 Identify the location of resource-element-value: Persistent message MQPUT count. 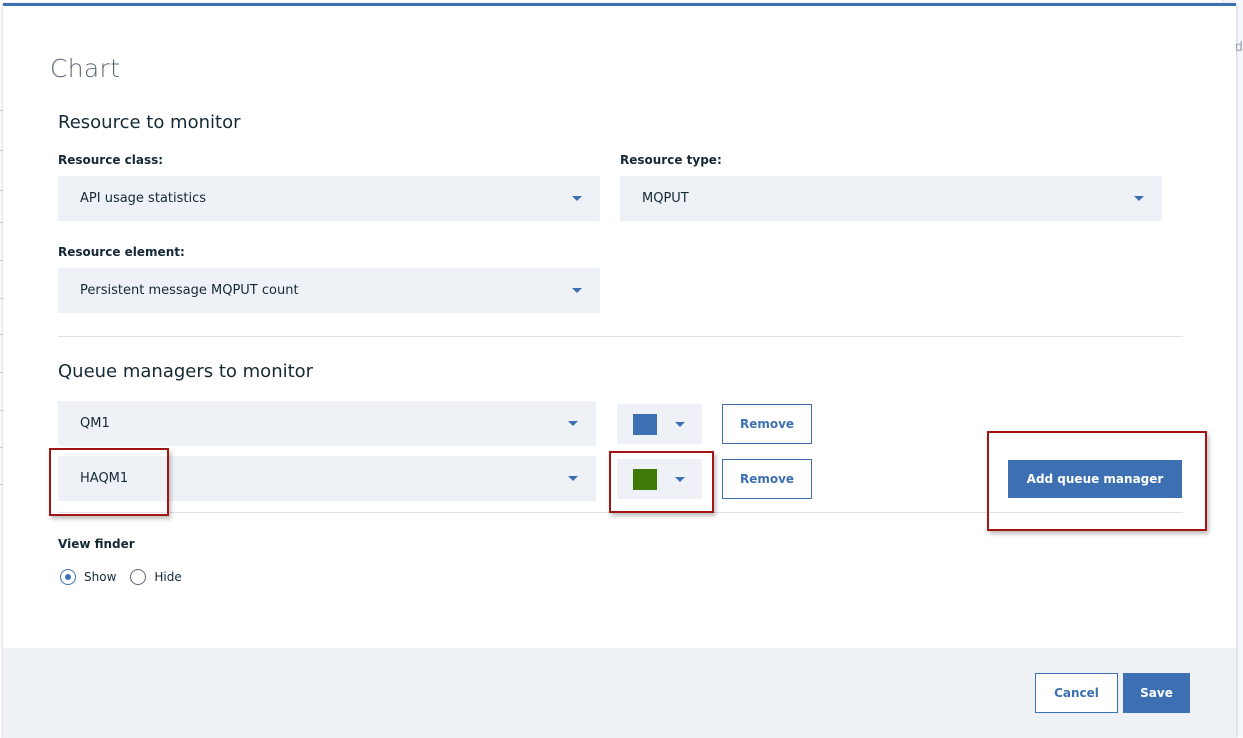
(189, 290).